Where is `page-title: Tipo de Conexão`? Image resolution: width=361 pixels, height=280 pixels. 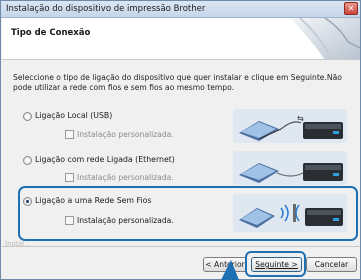 page-title: Tipo de Conexão is located at coordinates (51, 33).